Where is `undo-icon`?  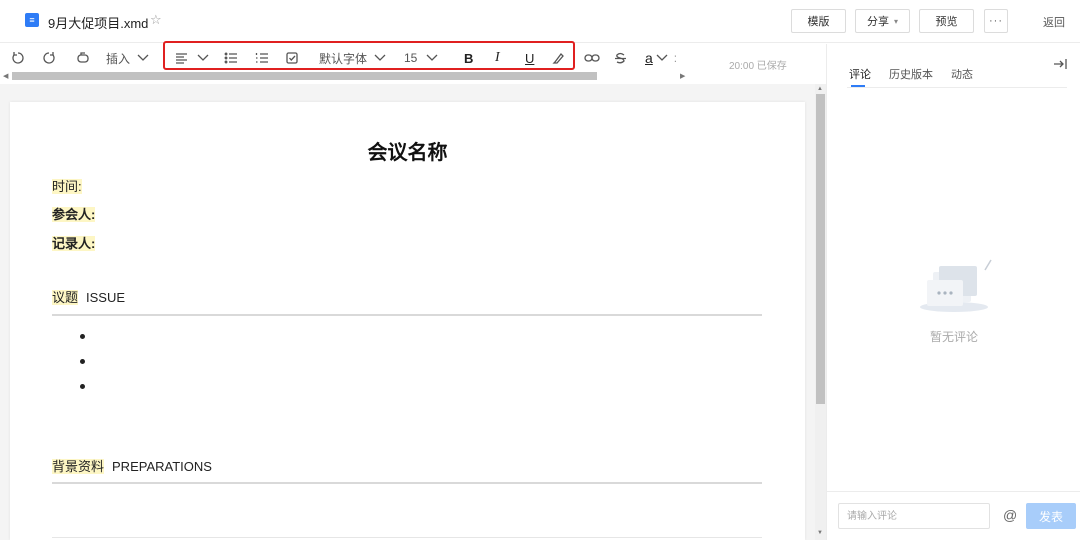 undo-icon is located at coordinates (18, 58).